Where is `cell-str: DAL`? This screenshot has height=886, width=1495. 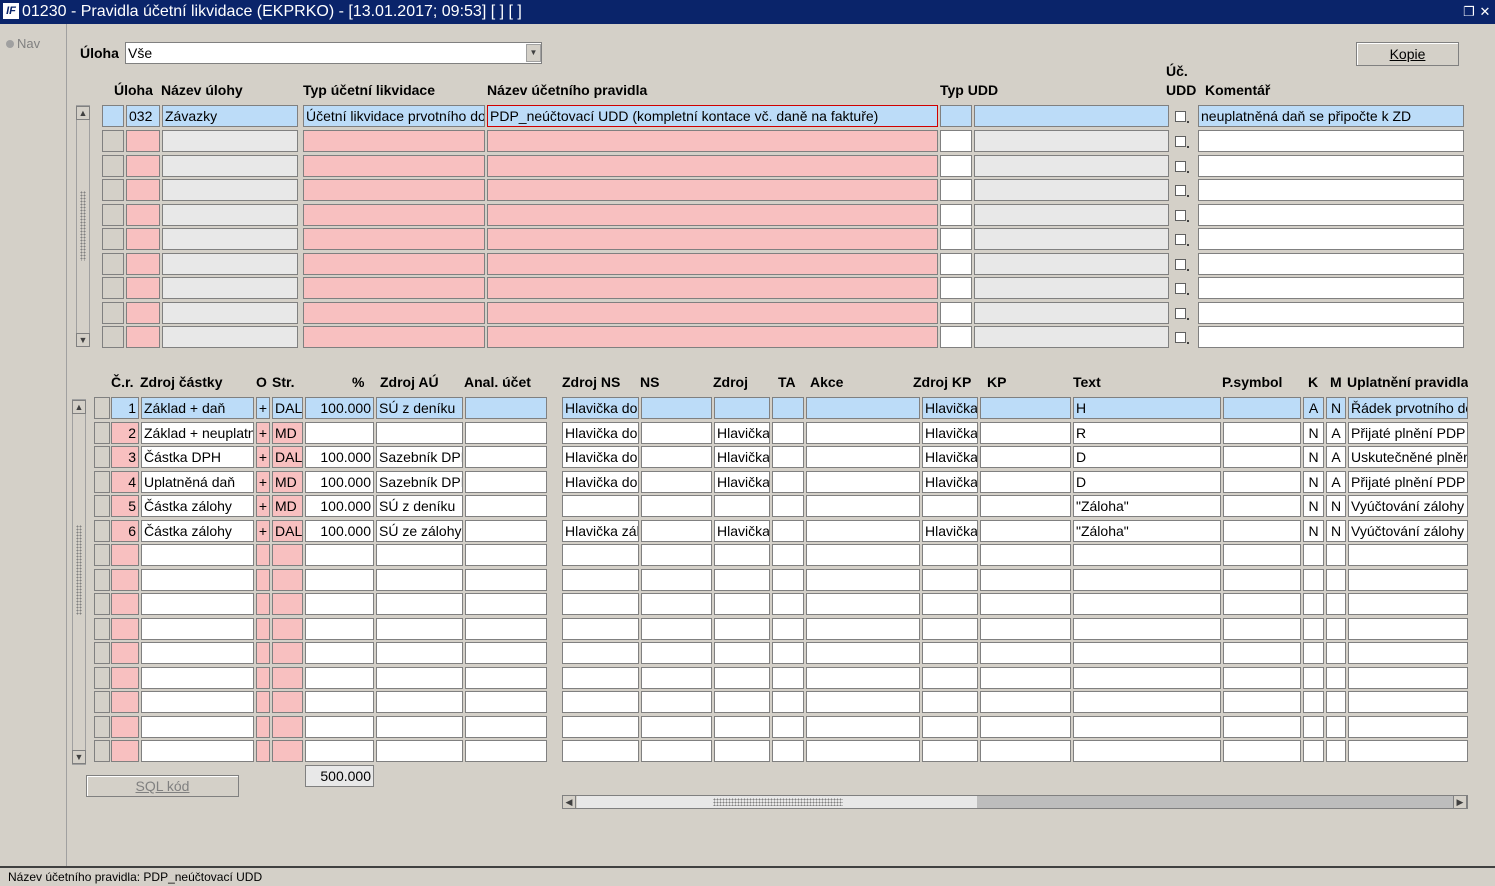
cell-str: DAL is located at coordinates (287, 408).